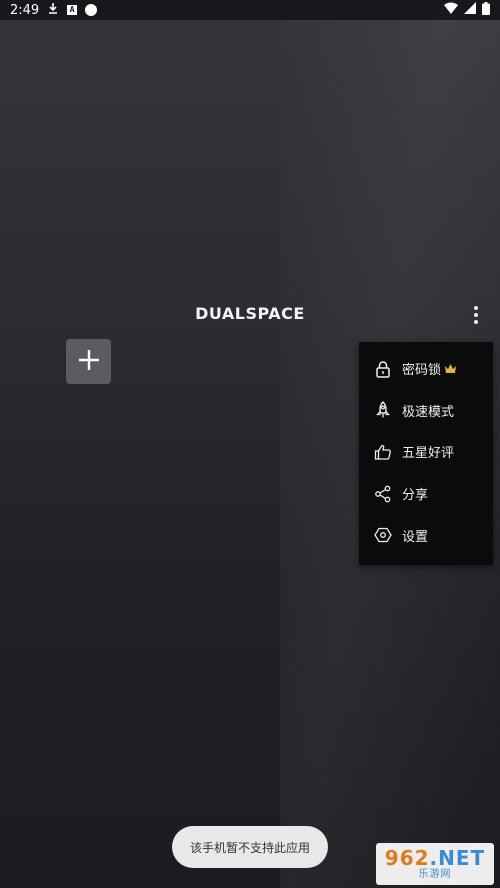 This screenshot has width=500, height=888. What do you see at coordinates (435, 874) in the screenshot?
I see `watermark-subtitle: 乐游网` at bounding box center [435, 874].